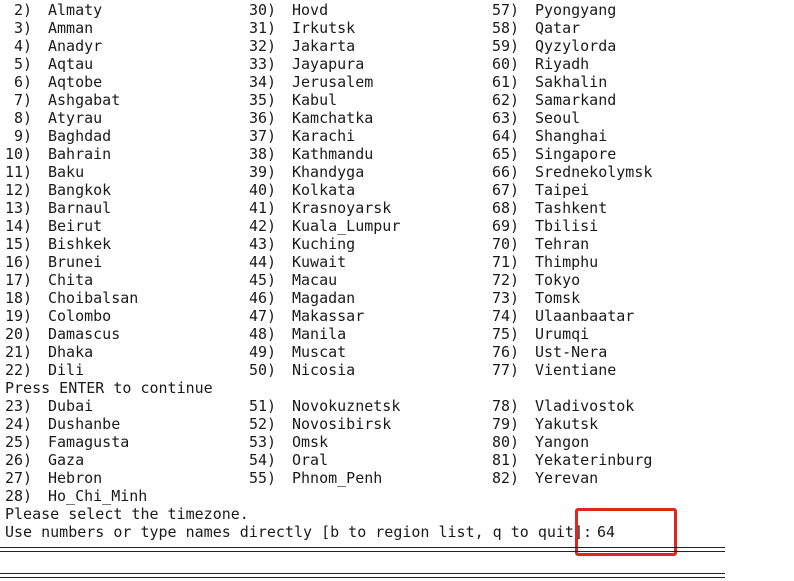  I want to click on timezone-option-name: Tokyo, so click(558, 280).